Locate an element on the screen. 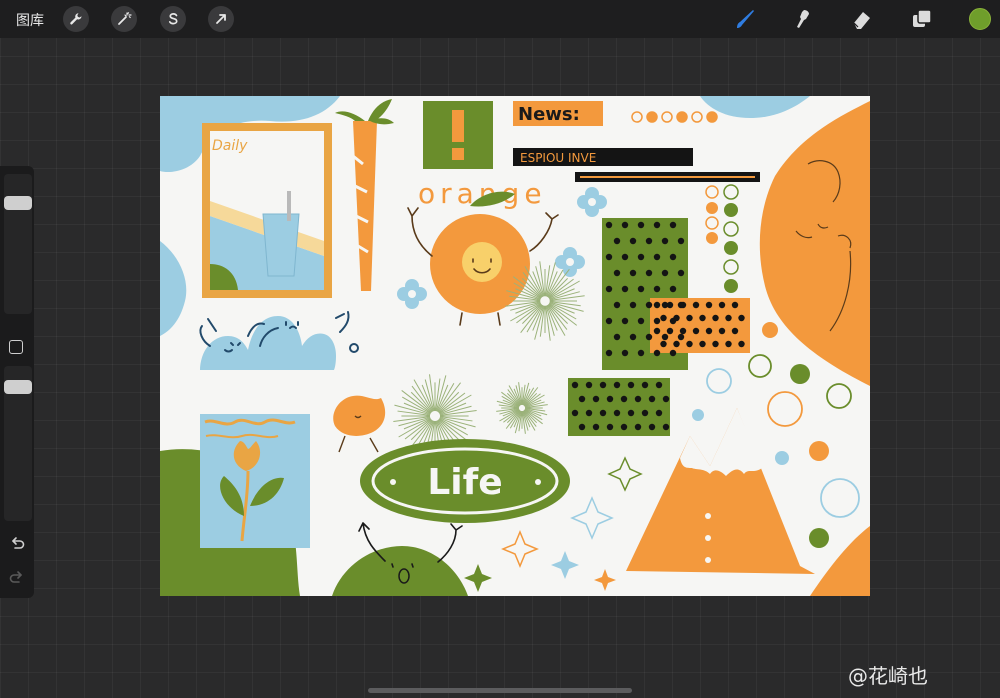 This screenshot has width=1000, height=698. transform-arrow-icon is located at coordinates (221, 19).